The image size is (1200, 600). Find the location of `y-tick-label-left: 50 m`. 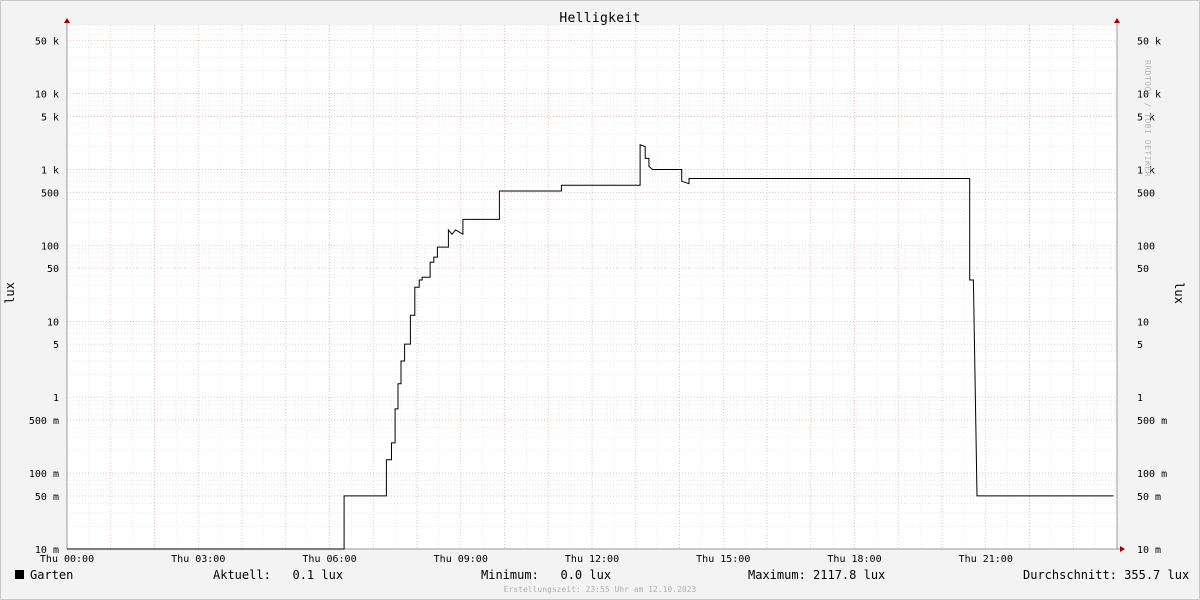

y-tick-label-left: 50 m is located at coordinates (47, 497).